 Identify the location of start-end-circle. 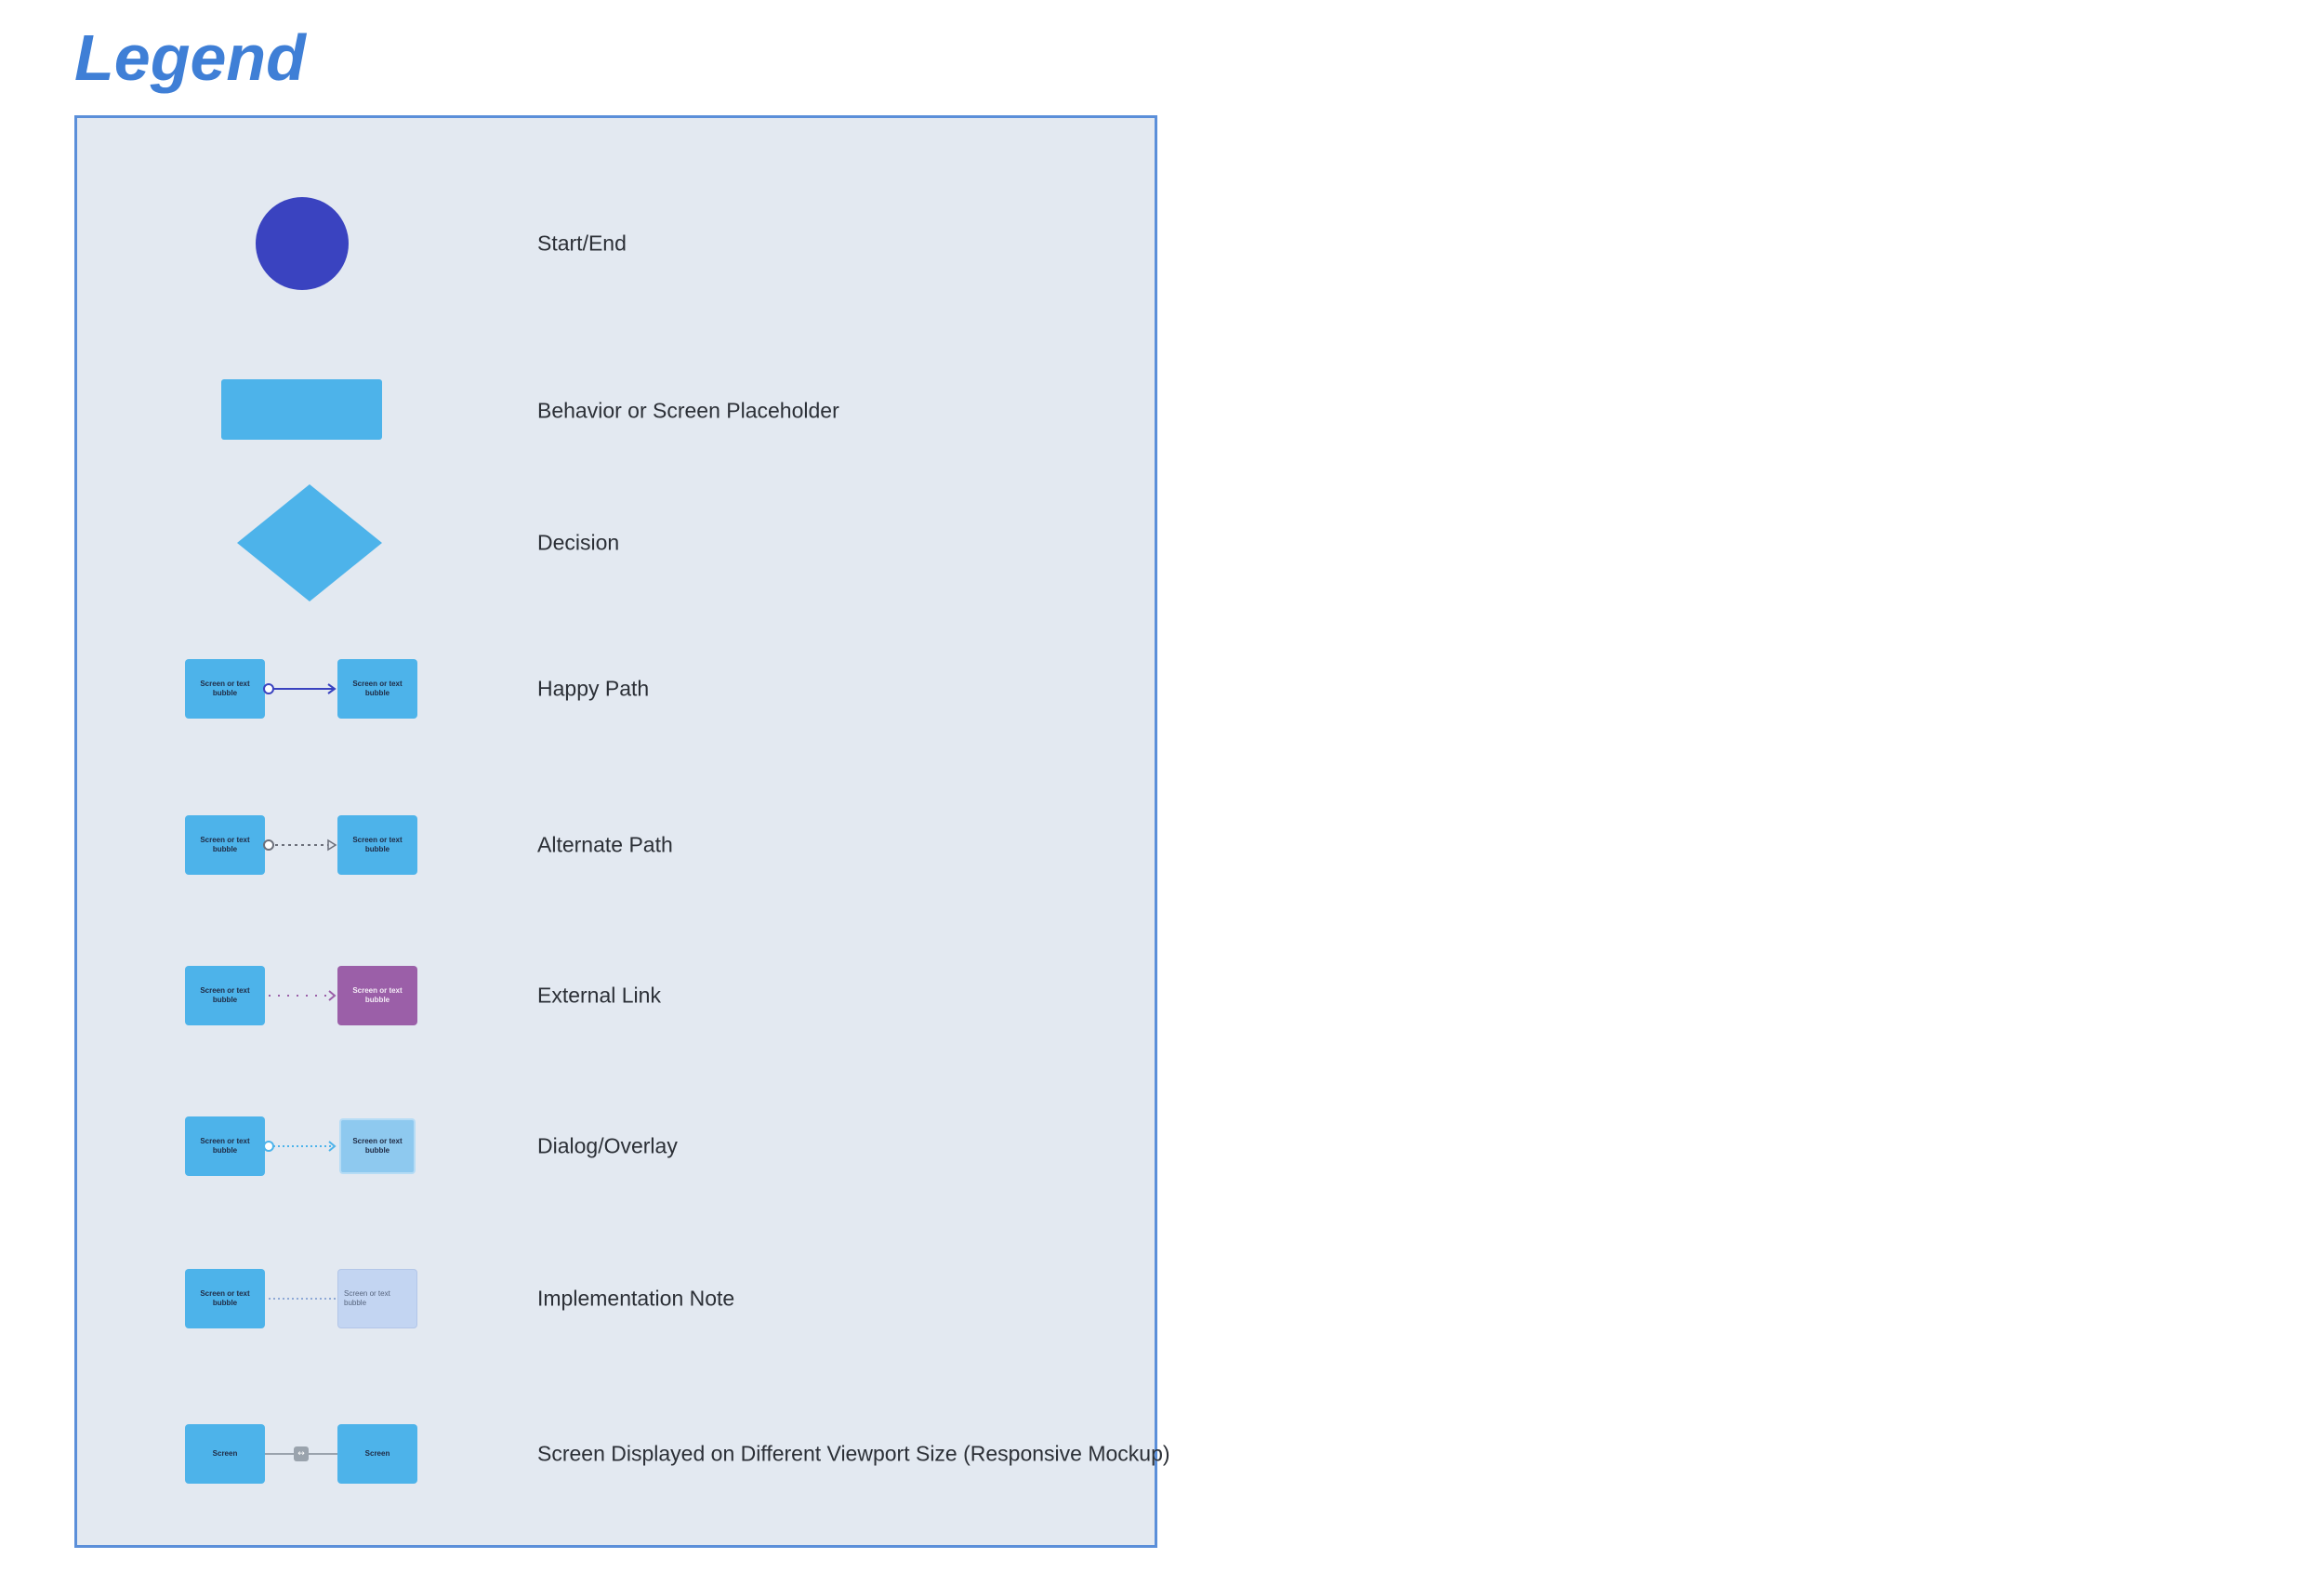
(302, 243).